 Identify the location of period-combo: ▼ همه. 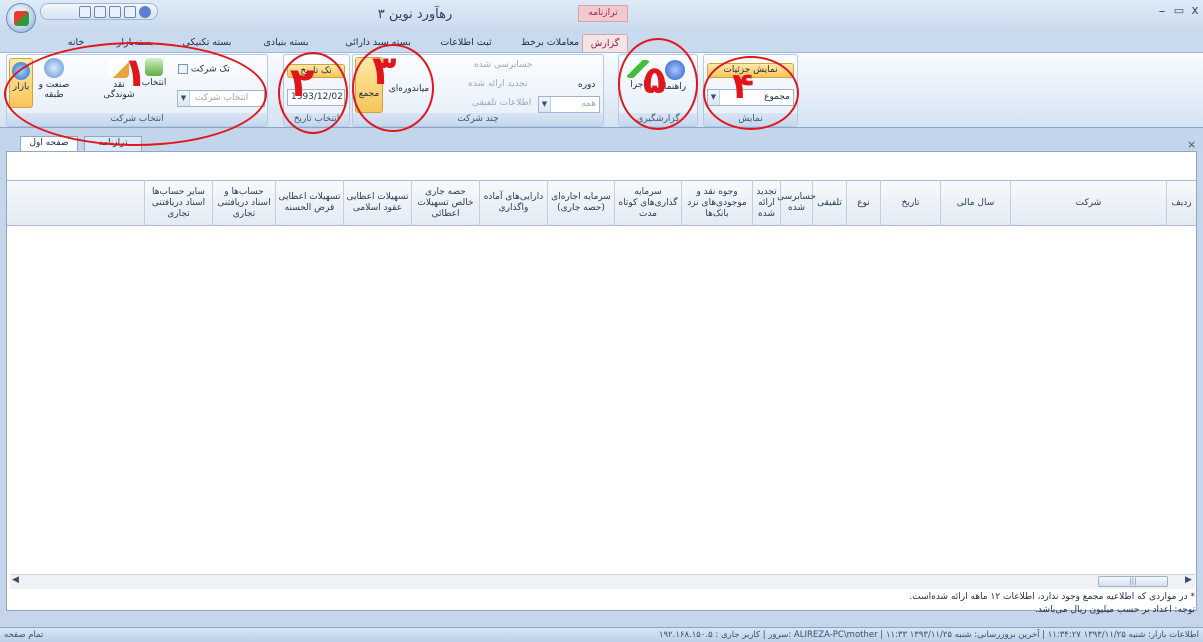
(569, 104).